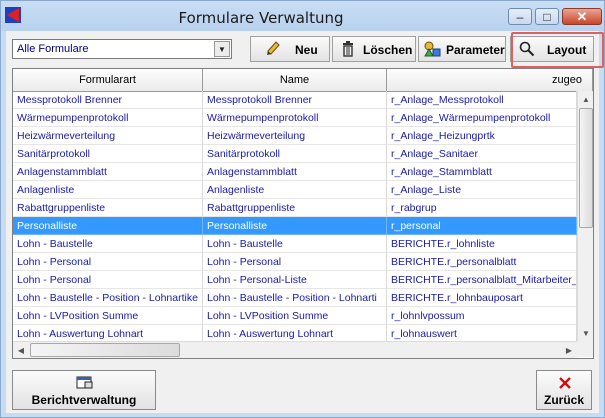  What do you see at coordinates (564, 390) in the screenshot?
I see `back-button: Zurück` at bounding box center [564, 390].